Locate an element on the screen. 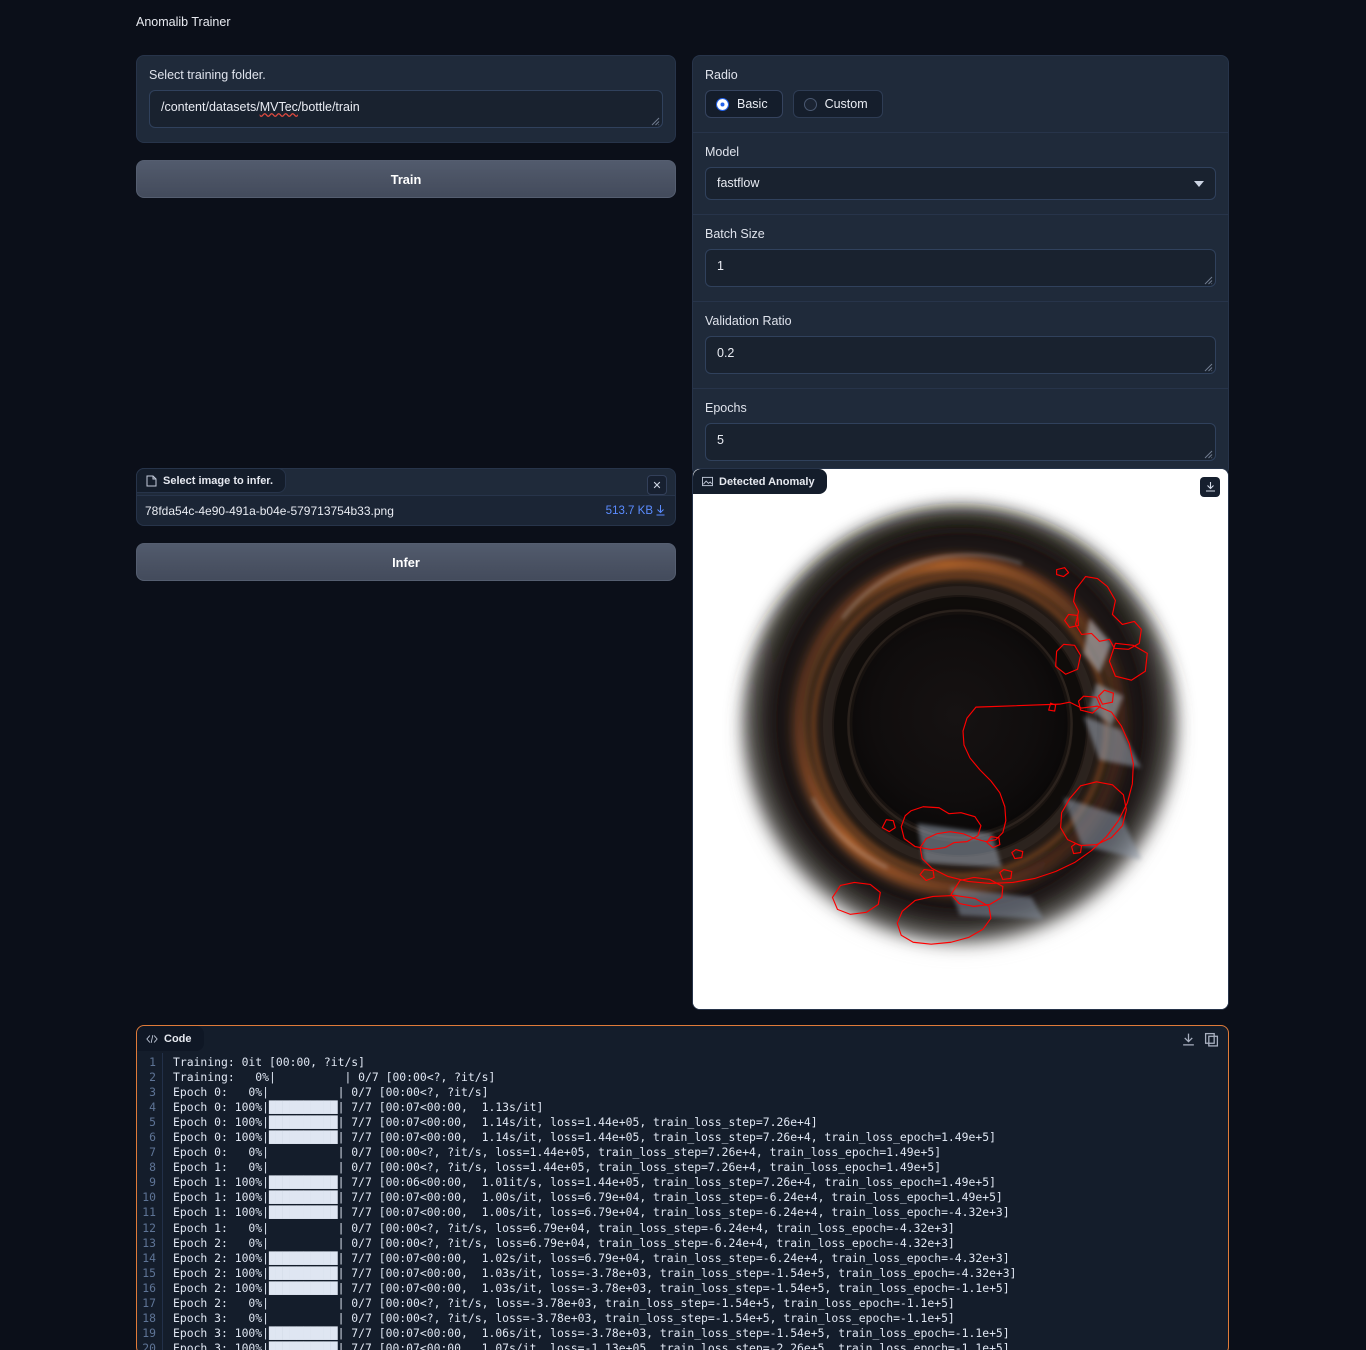 Image resolution: width=1366 pixels, height=1350 pixels. batch-size-input: 1 is located at coordinates (960, 268).